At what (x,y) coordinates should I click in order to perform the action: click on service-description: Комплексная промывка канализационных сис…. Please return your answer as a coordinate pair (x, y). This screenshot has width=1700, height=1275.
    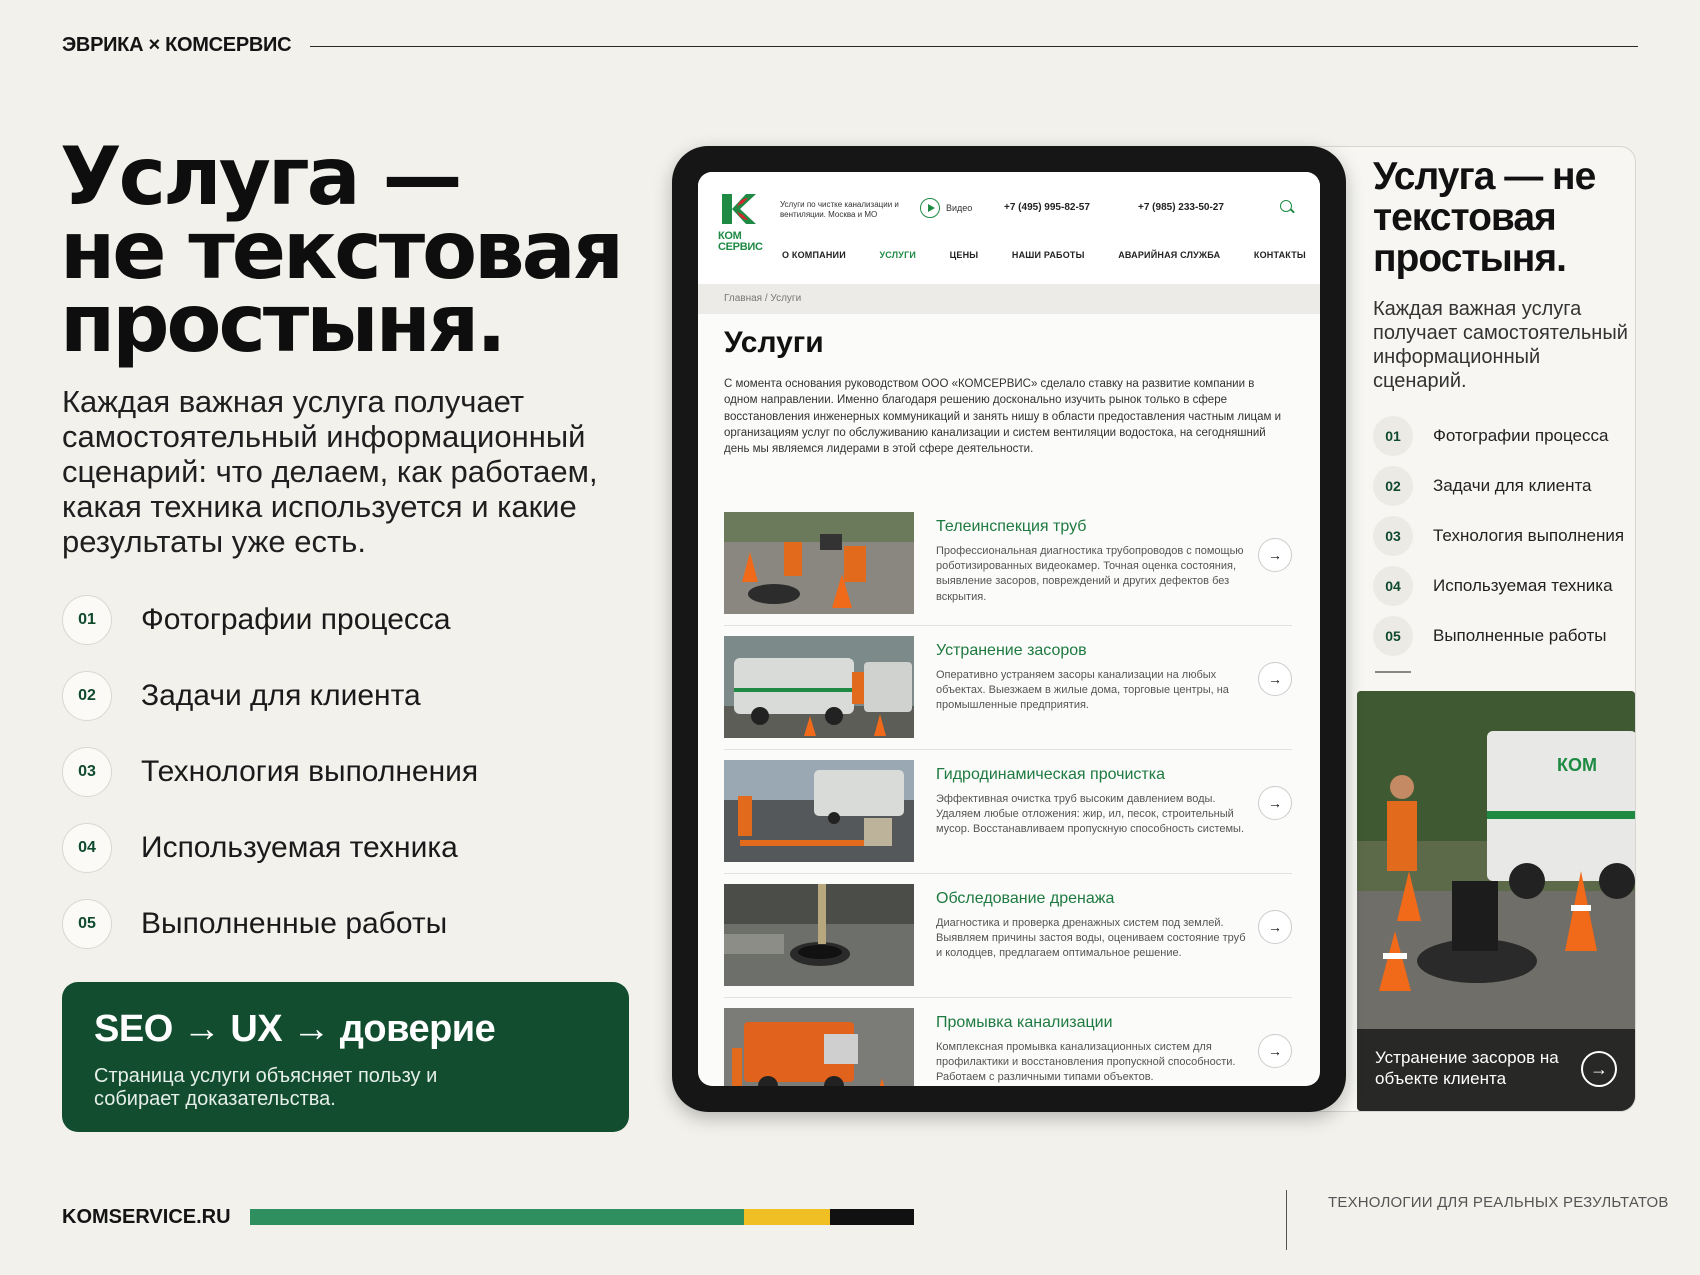
    Looking at the image, I should click on (1086, 1062).